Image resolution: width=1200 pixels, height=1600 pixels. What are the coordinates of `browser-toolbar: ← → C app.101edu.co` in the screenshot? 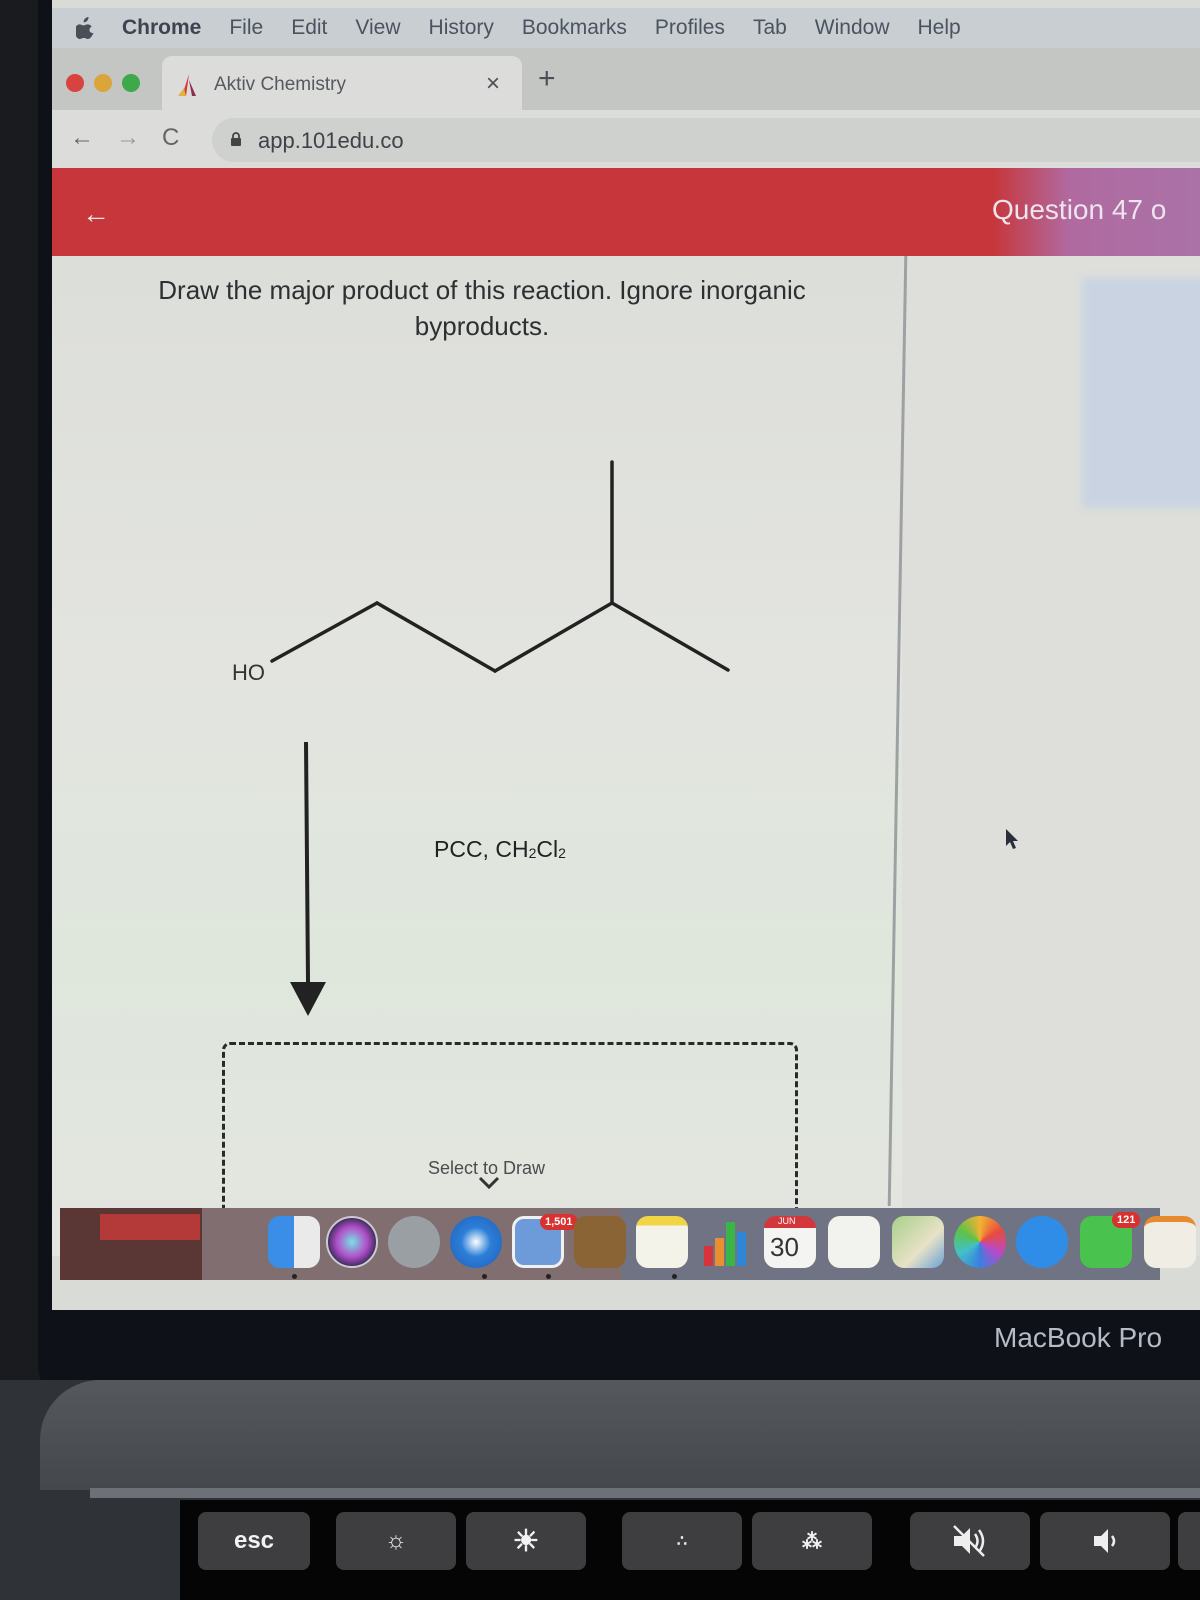 It's located at (626, 139).